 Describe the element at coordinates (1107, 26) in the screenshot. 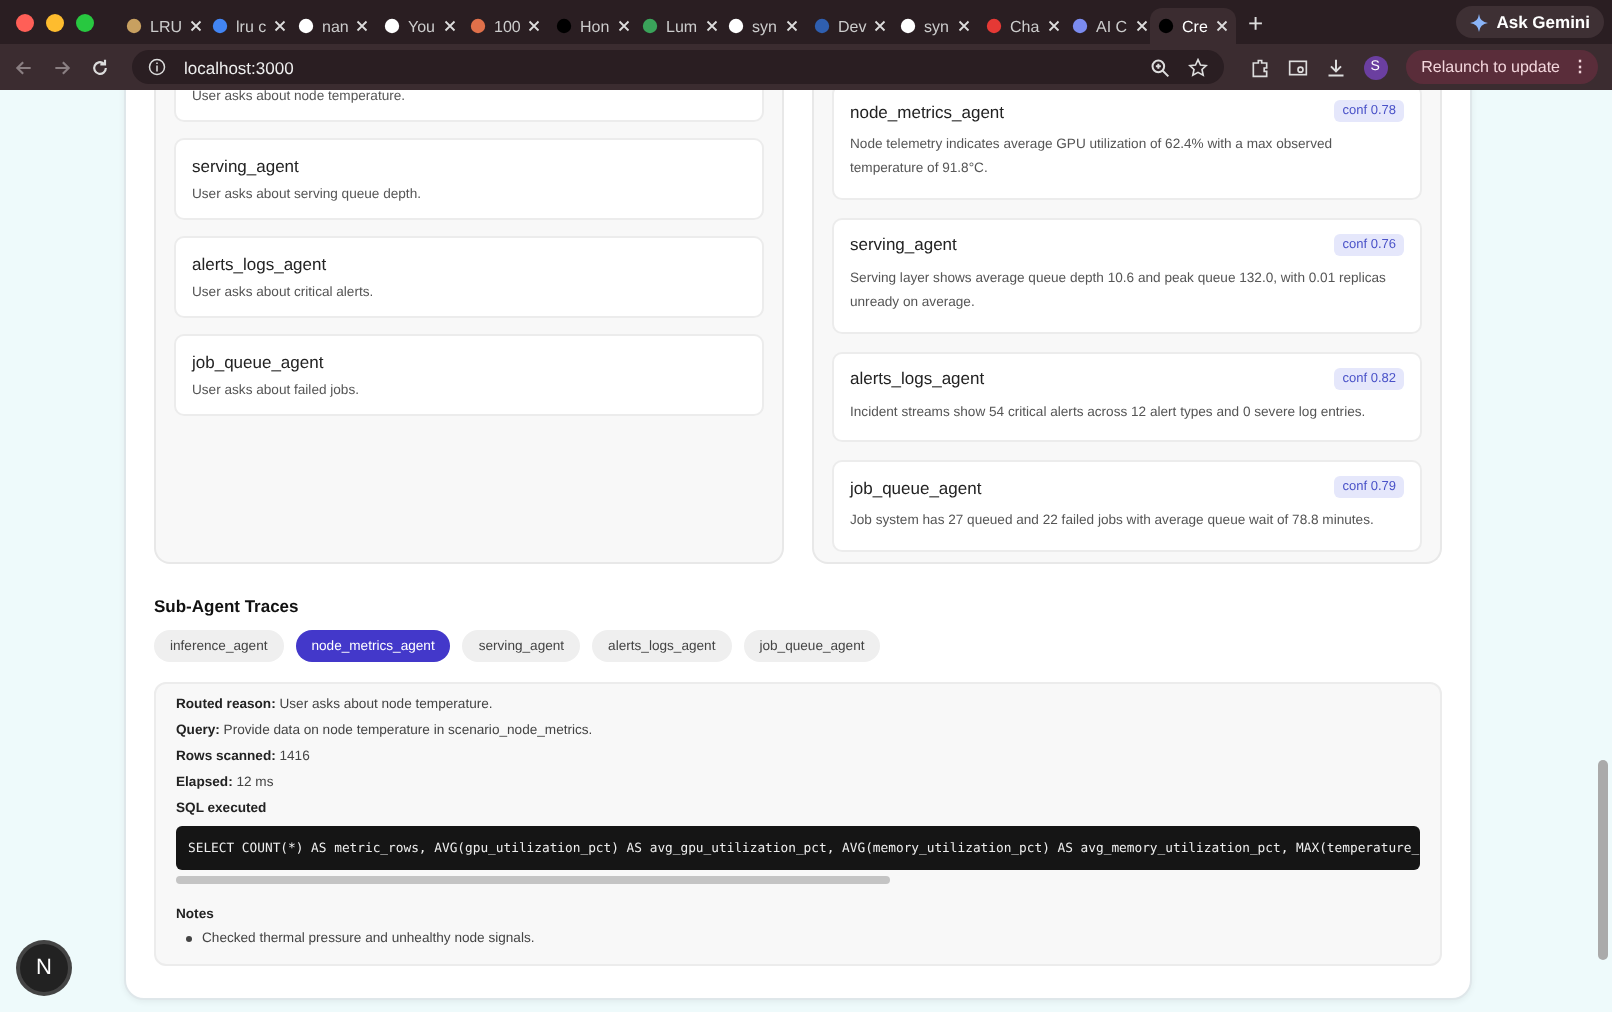

I see `browser-tab: AI C` at that location.